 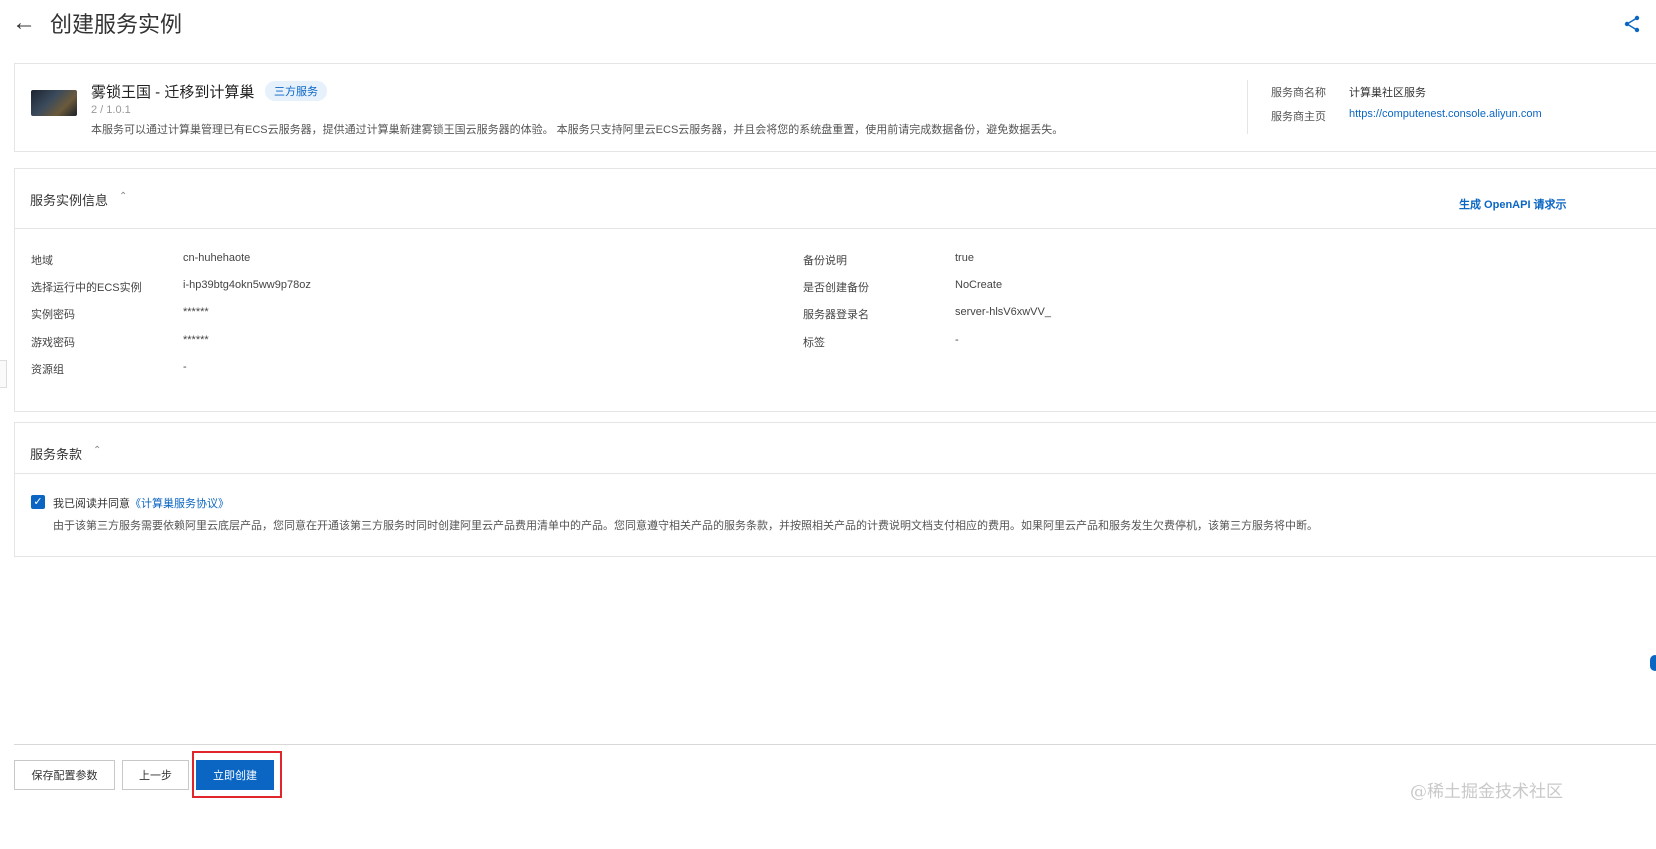 I want to click on field-label-ecs-instance: 选择运行中的ECS实例, so click(x=86, y=288).